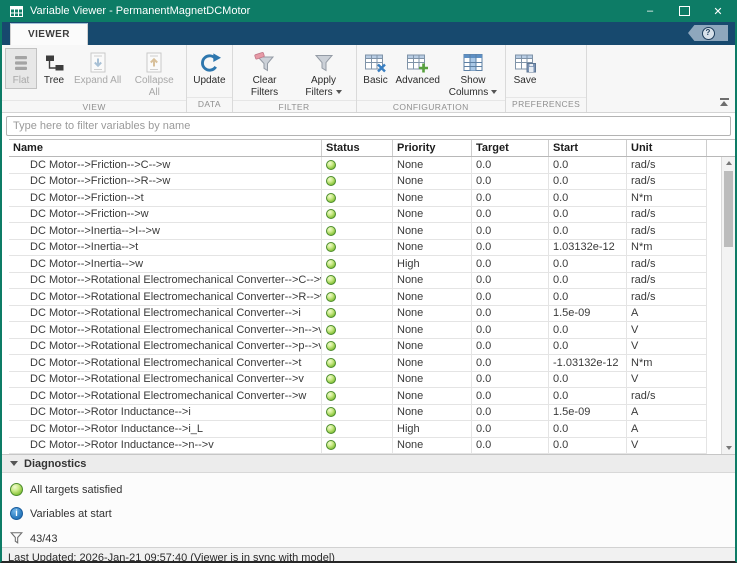 Image resolution: width=737 pixels, height=563 pixels. What do you see at coordinates (667, 148) in the screenshot?
I see `column-header-unit: Unit` at bounding box center [667, 148].